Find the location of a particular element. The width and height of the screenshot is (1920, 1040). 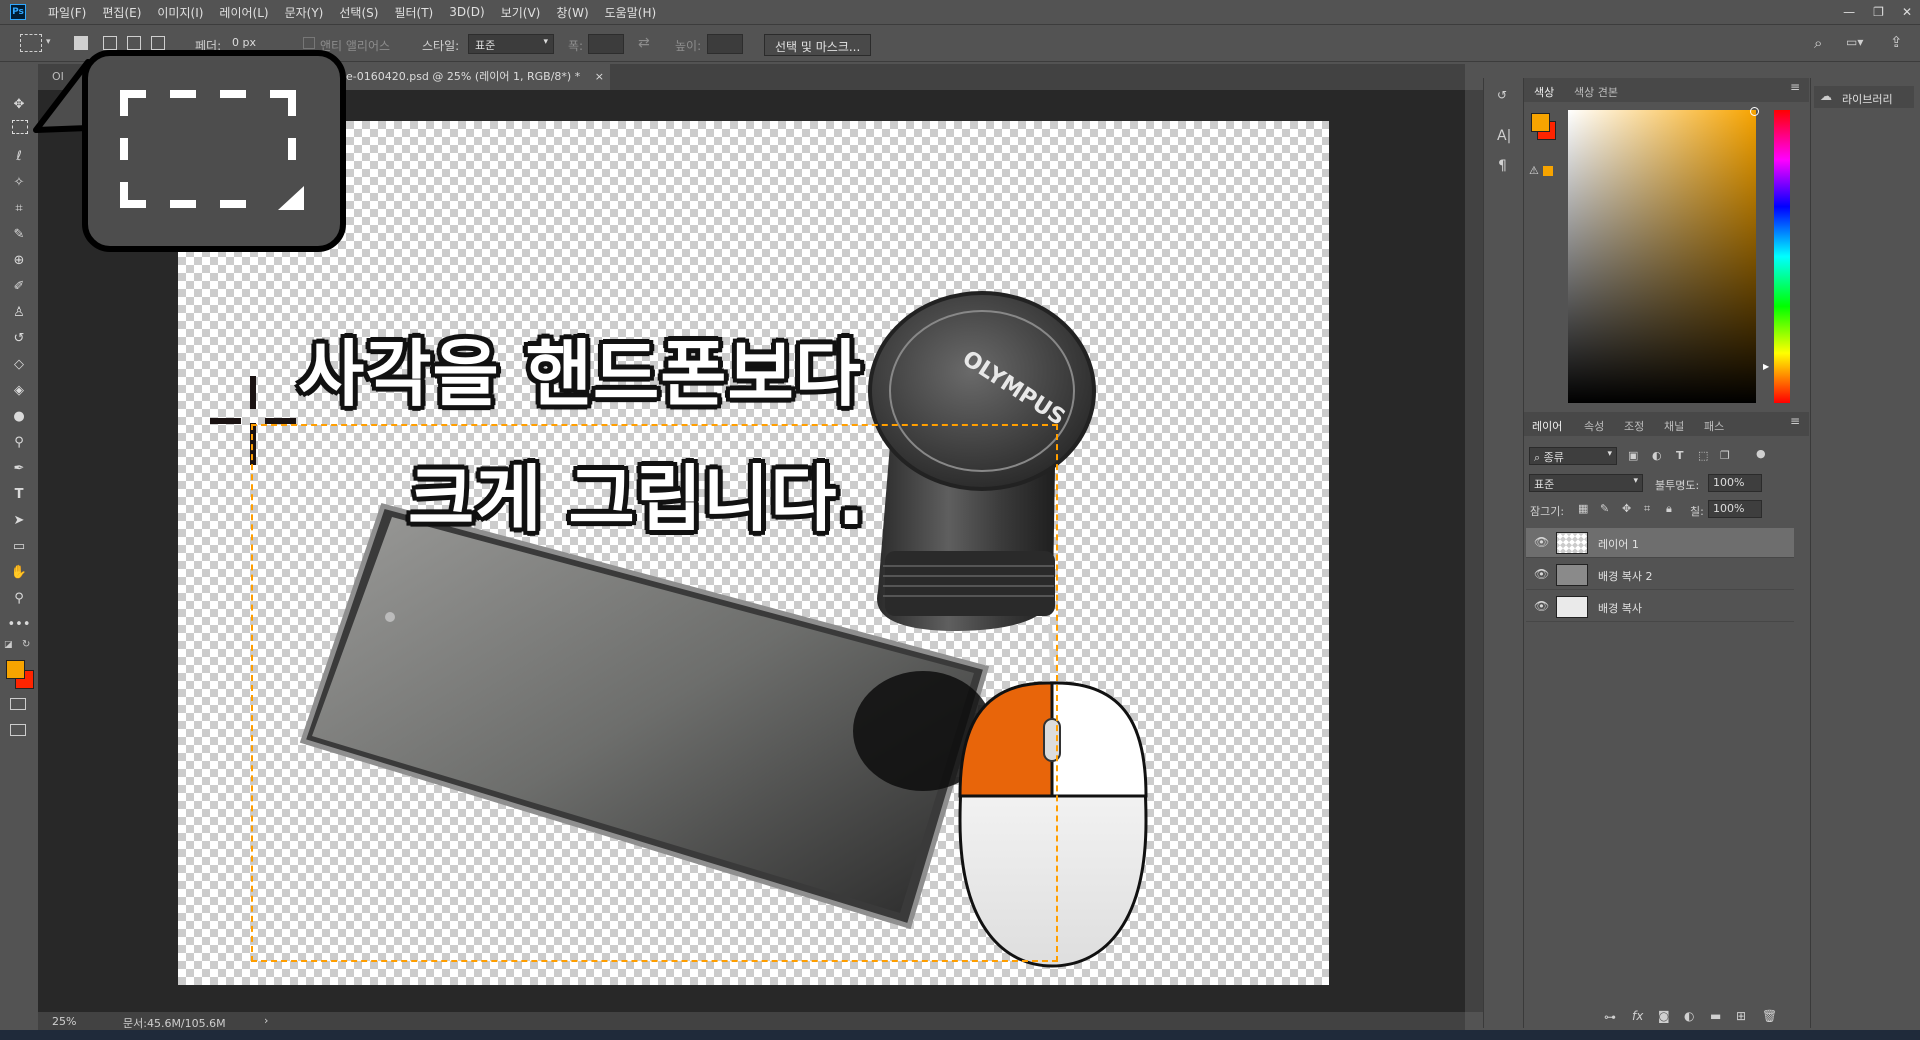

lock-artboard-icon: ⌗ is located at coordinates (1647, 509).